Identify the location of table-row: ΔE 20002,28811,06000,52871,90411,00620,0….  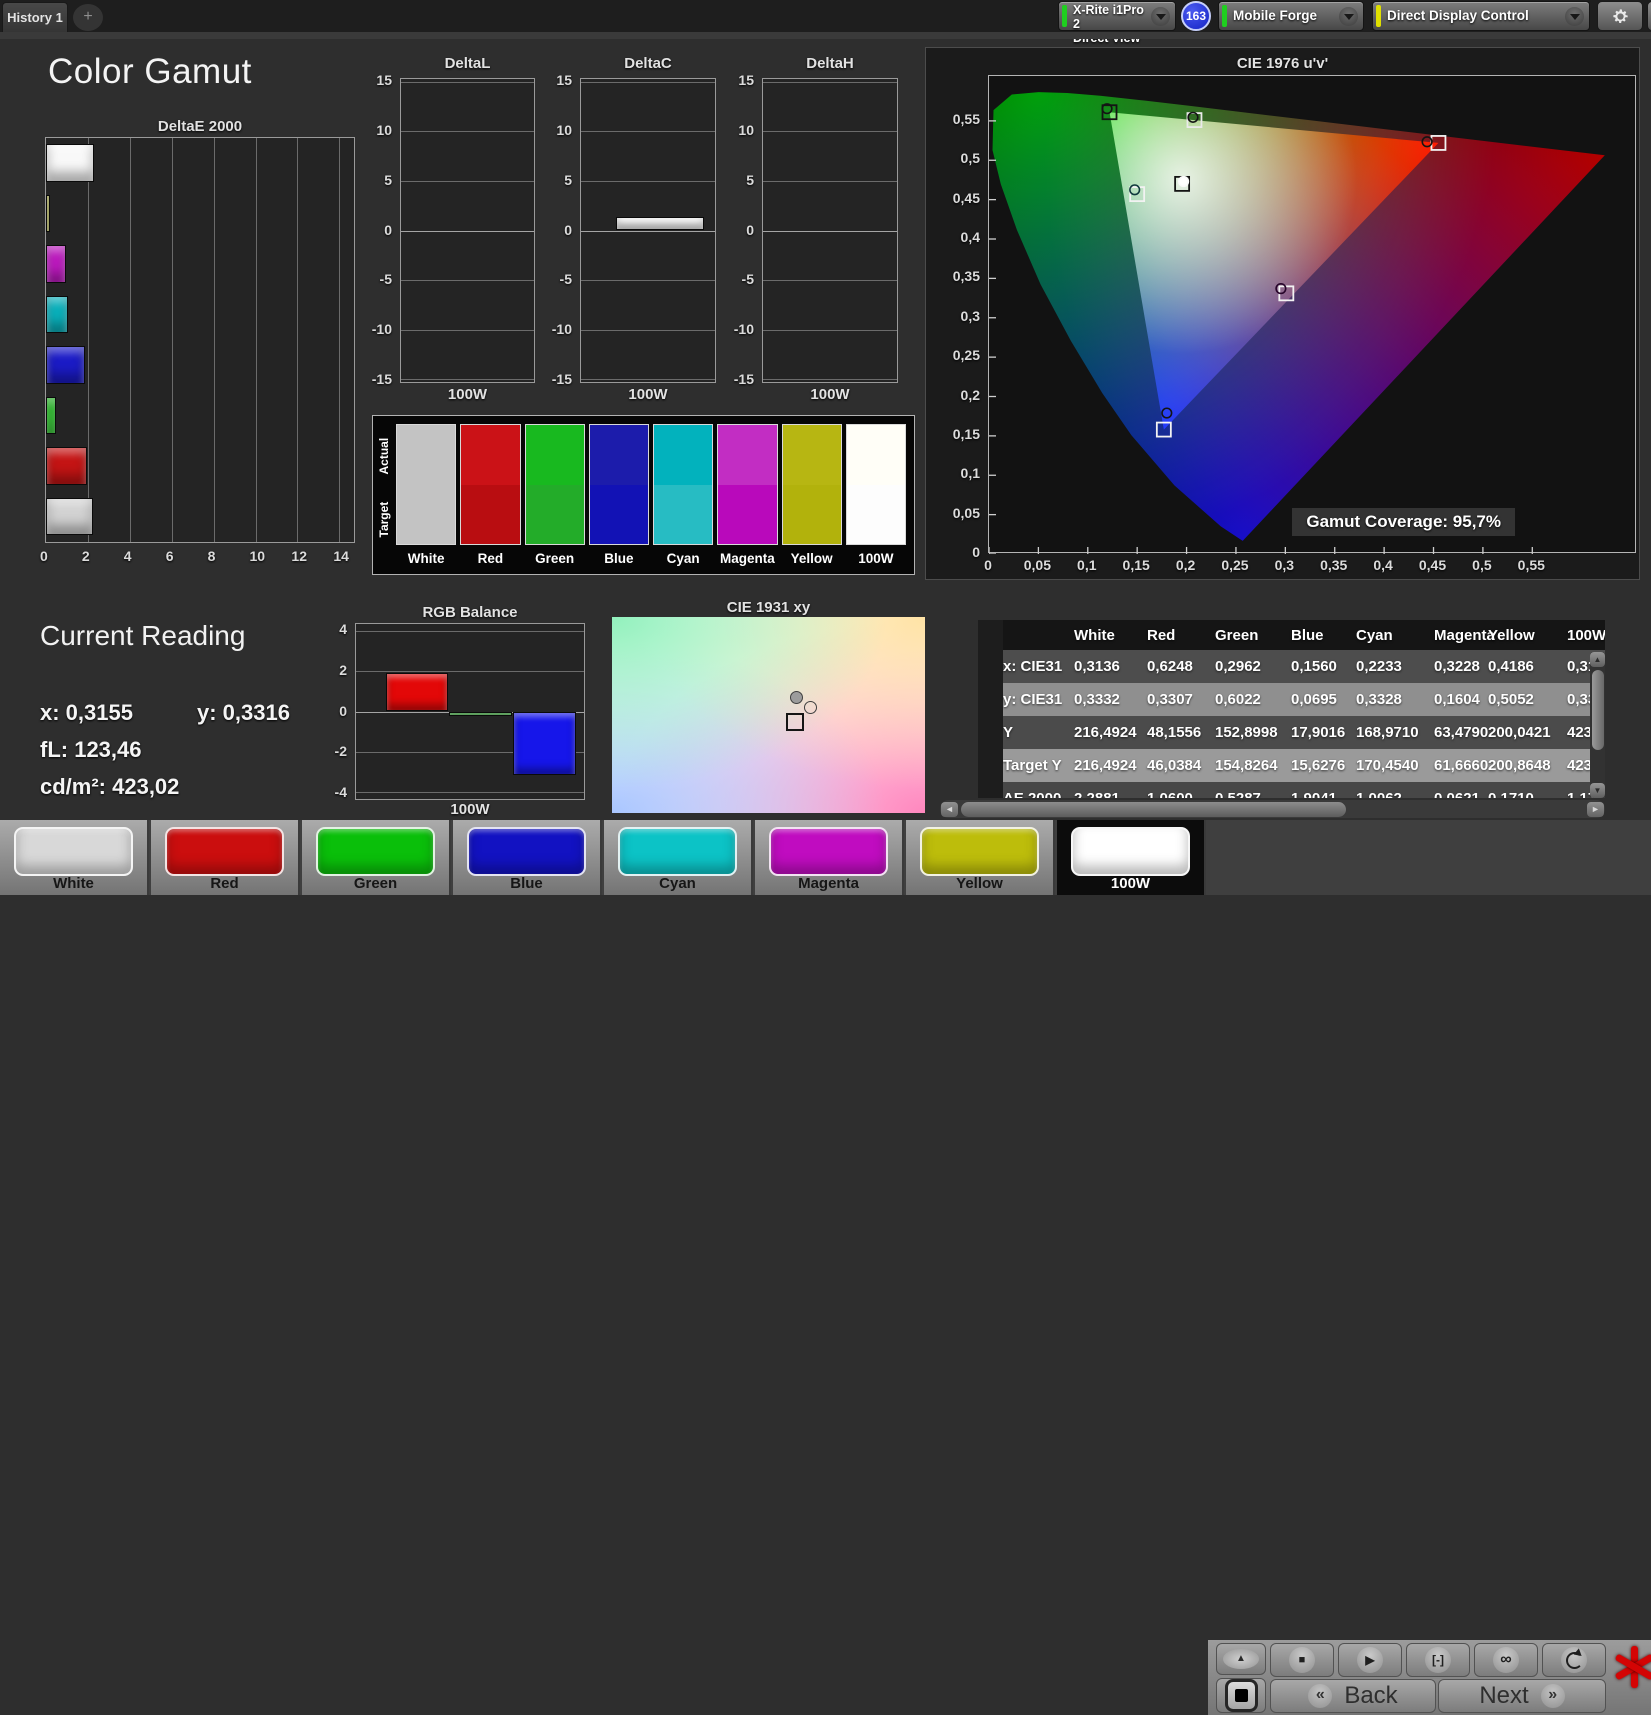
(1291, 790).